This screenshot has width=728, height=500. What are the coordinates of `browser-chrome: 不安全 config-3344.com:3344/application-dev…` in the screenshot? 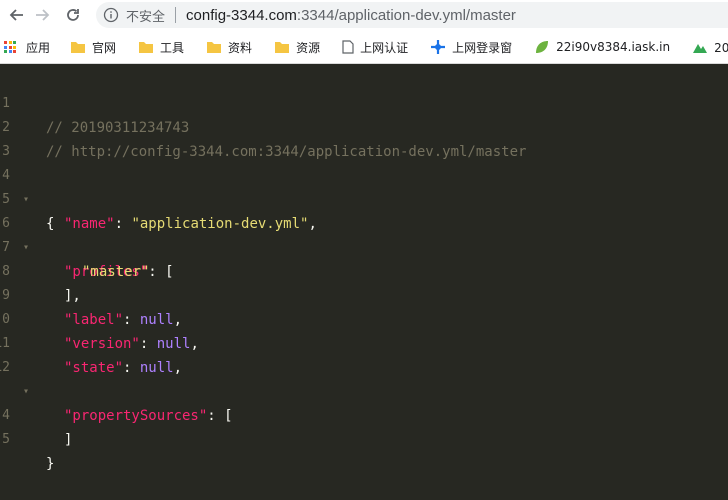 It's located at (364, 32).